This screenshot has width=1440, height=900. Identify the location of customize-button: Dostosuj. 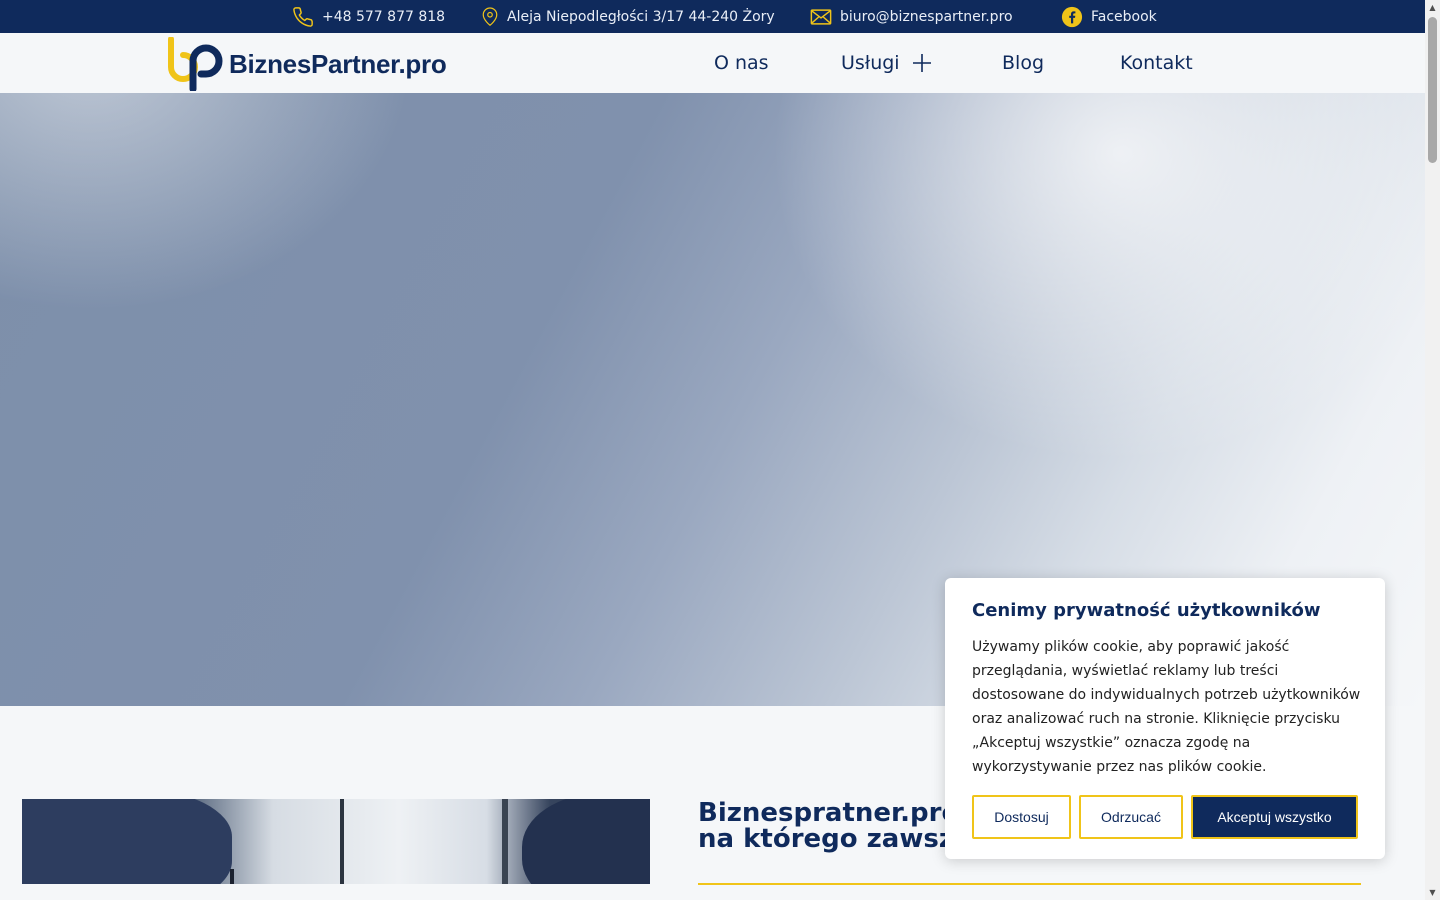
(1021, 817).